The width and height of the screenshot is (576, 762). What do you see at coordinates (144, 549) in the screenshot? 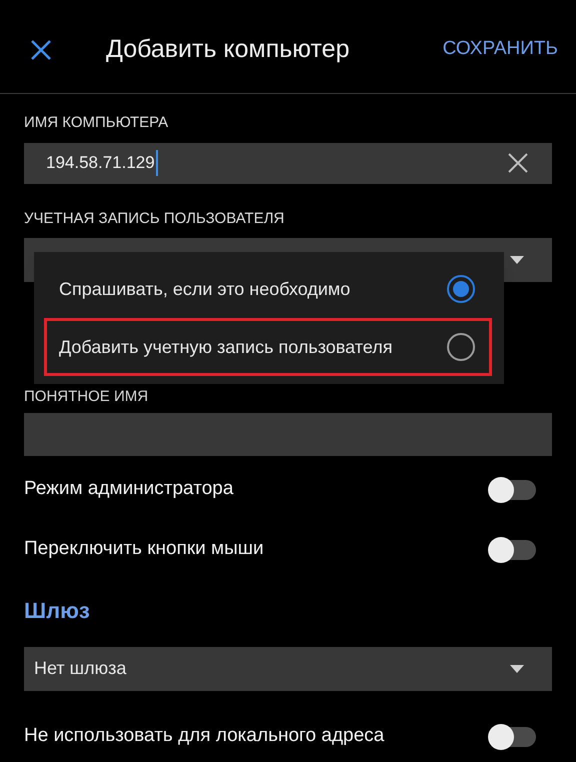
I see `setting-label: Переключить кнопки мыши` at bounding box center [144, 549].